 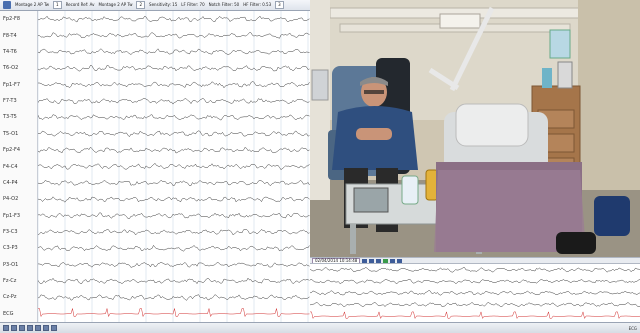 What do you see at coordinates (174, 232) in the screenshot?
I see `eeg-trace-f3-c3` at bounding box center [174, 232].